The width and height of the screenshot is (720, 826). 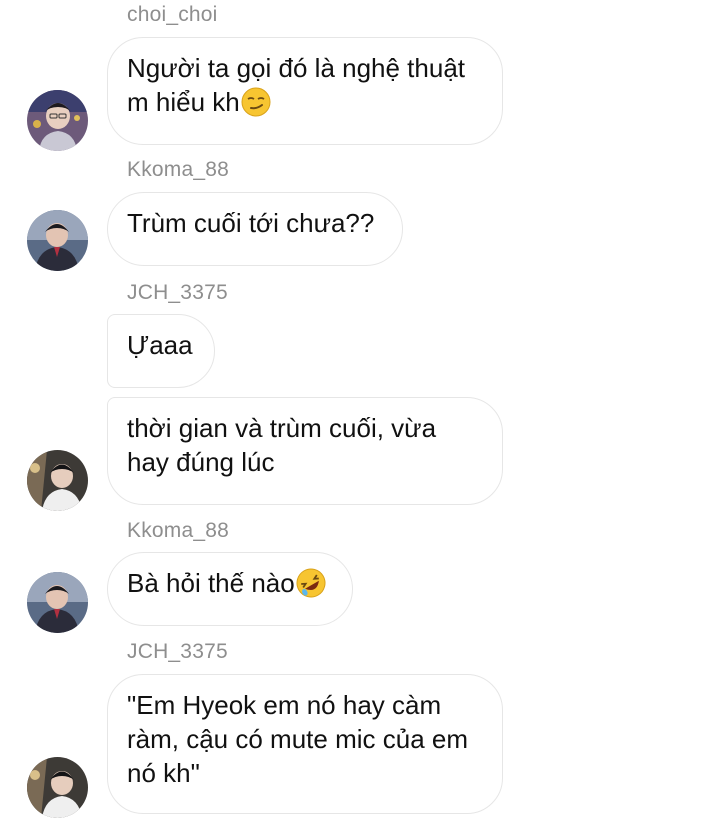 I want to click on message-bubble: thời gian và trùm cuối, vừa hay đúng lúc, so click(x=305, y=451).